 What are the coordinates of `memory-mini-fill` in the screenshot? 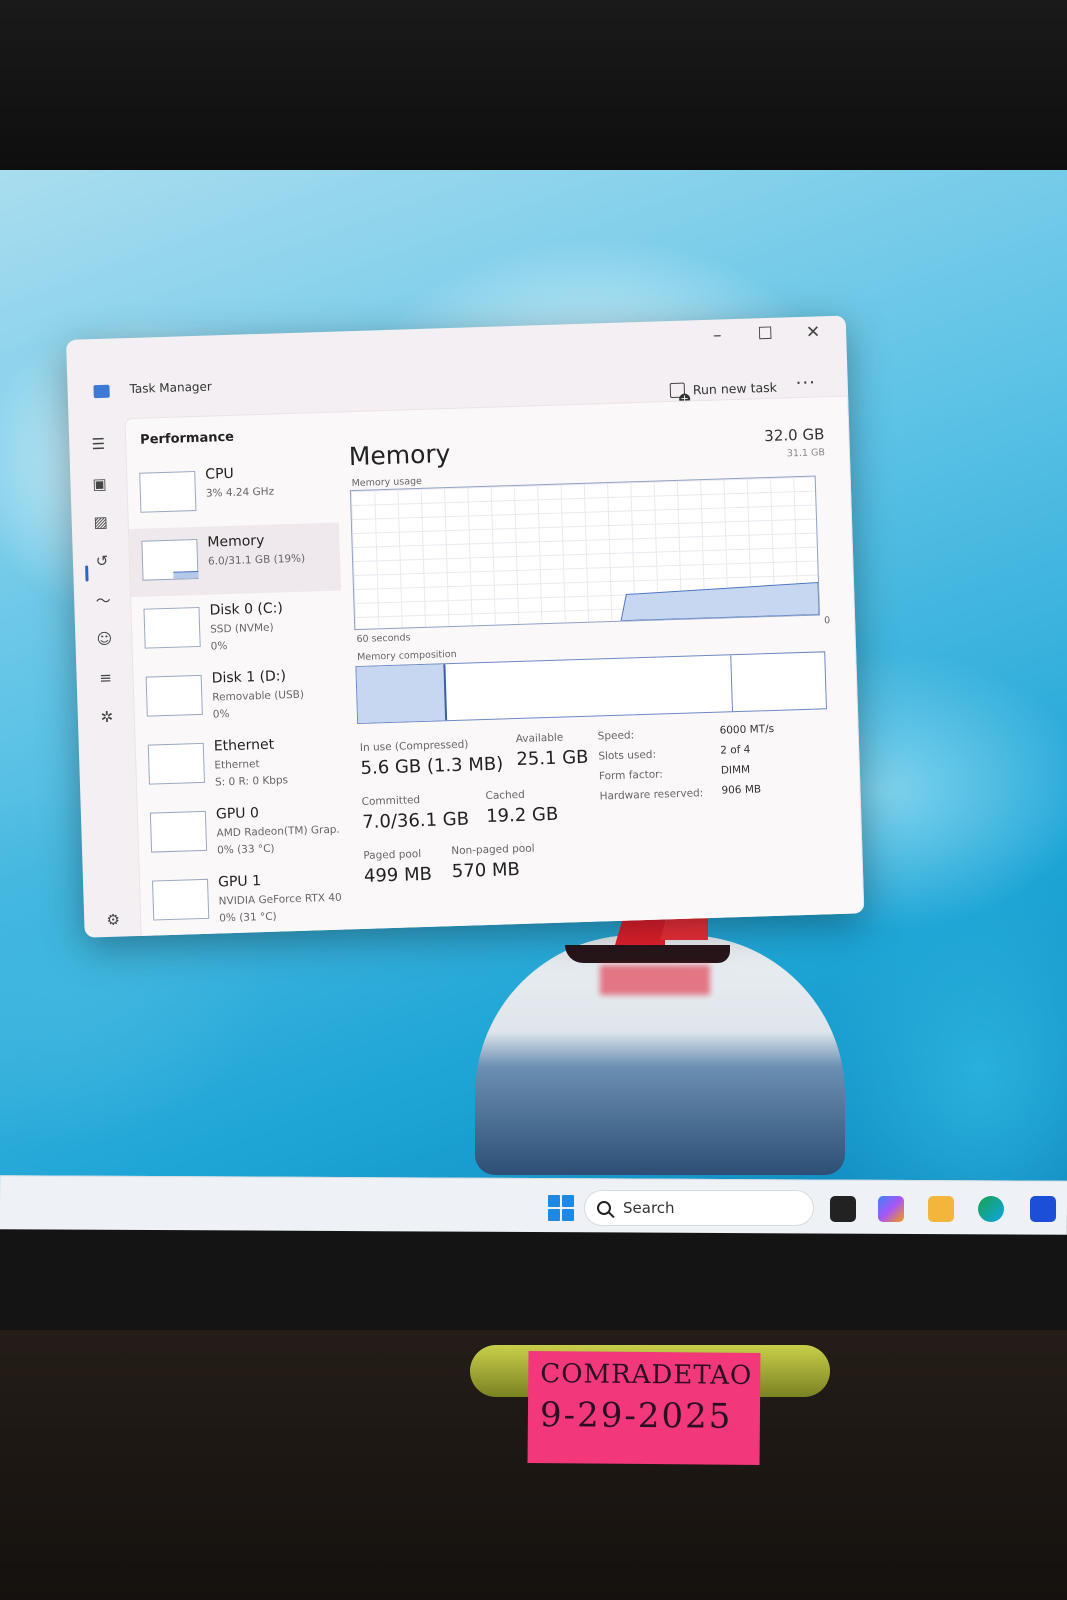 It's located at (186, 574).